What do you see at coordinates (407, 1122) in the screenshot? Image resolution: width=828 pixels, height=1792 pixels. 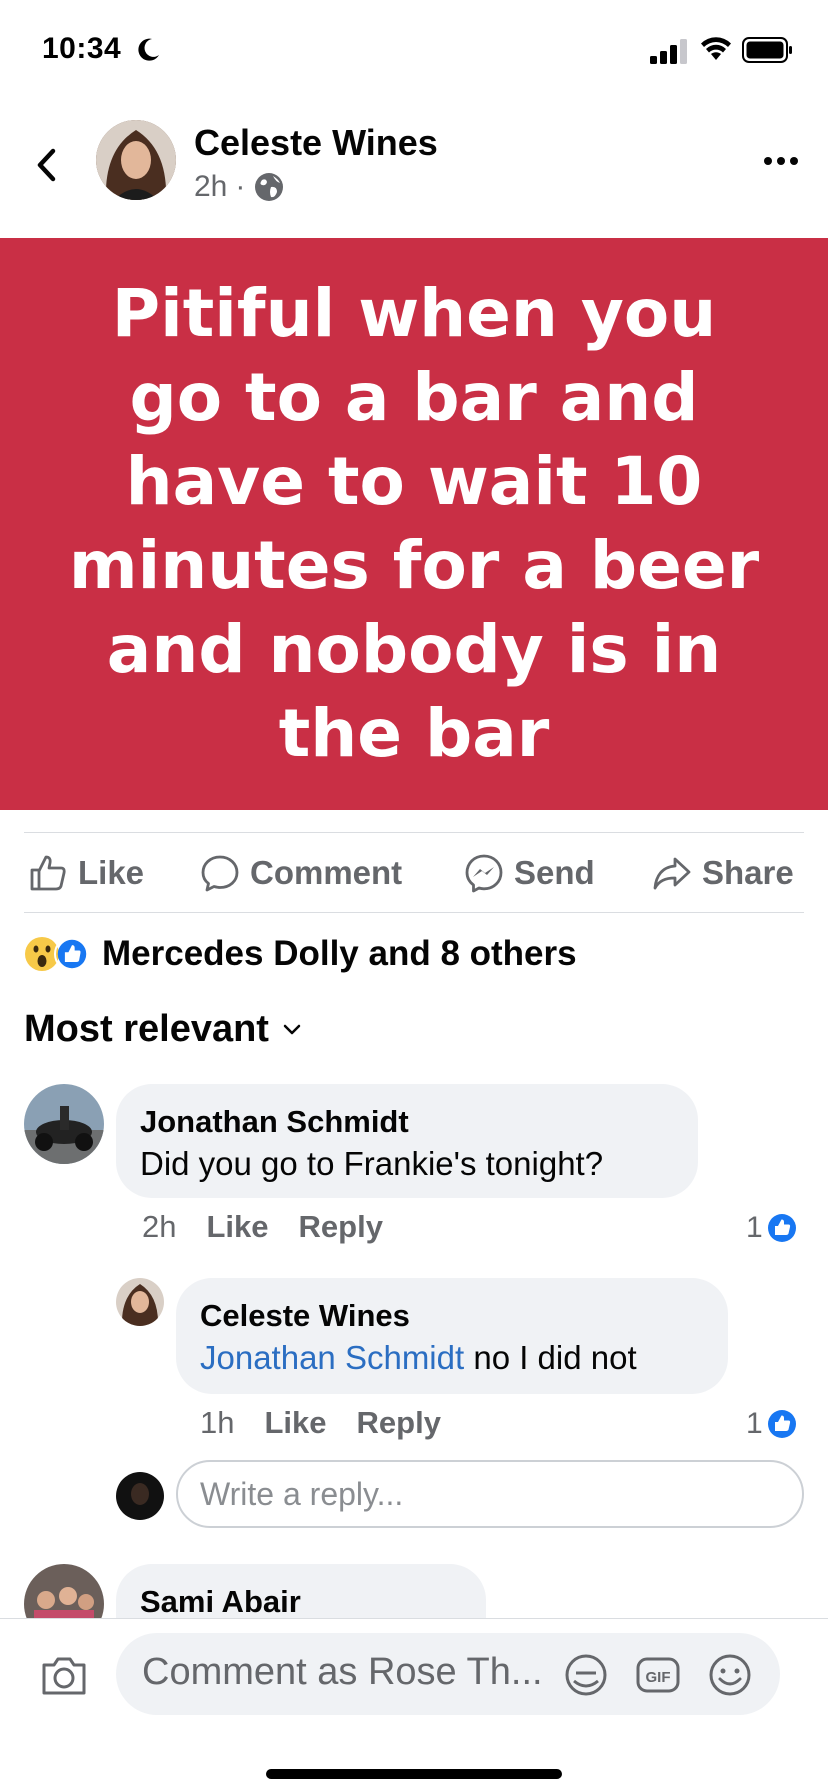 I see `comment-author: Jonathan Schmidt` at bounding box center [407, 1122].